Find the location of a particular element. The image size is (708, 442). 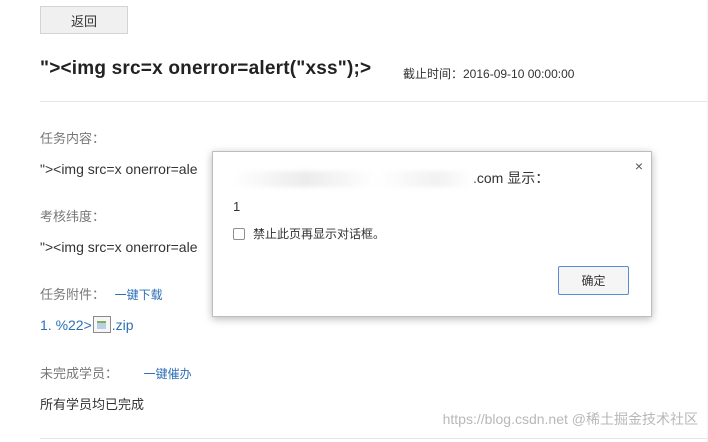

suppress-dialogs-checkbox is located at coordinates (239, 233).